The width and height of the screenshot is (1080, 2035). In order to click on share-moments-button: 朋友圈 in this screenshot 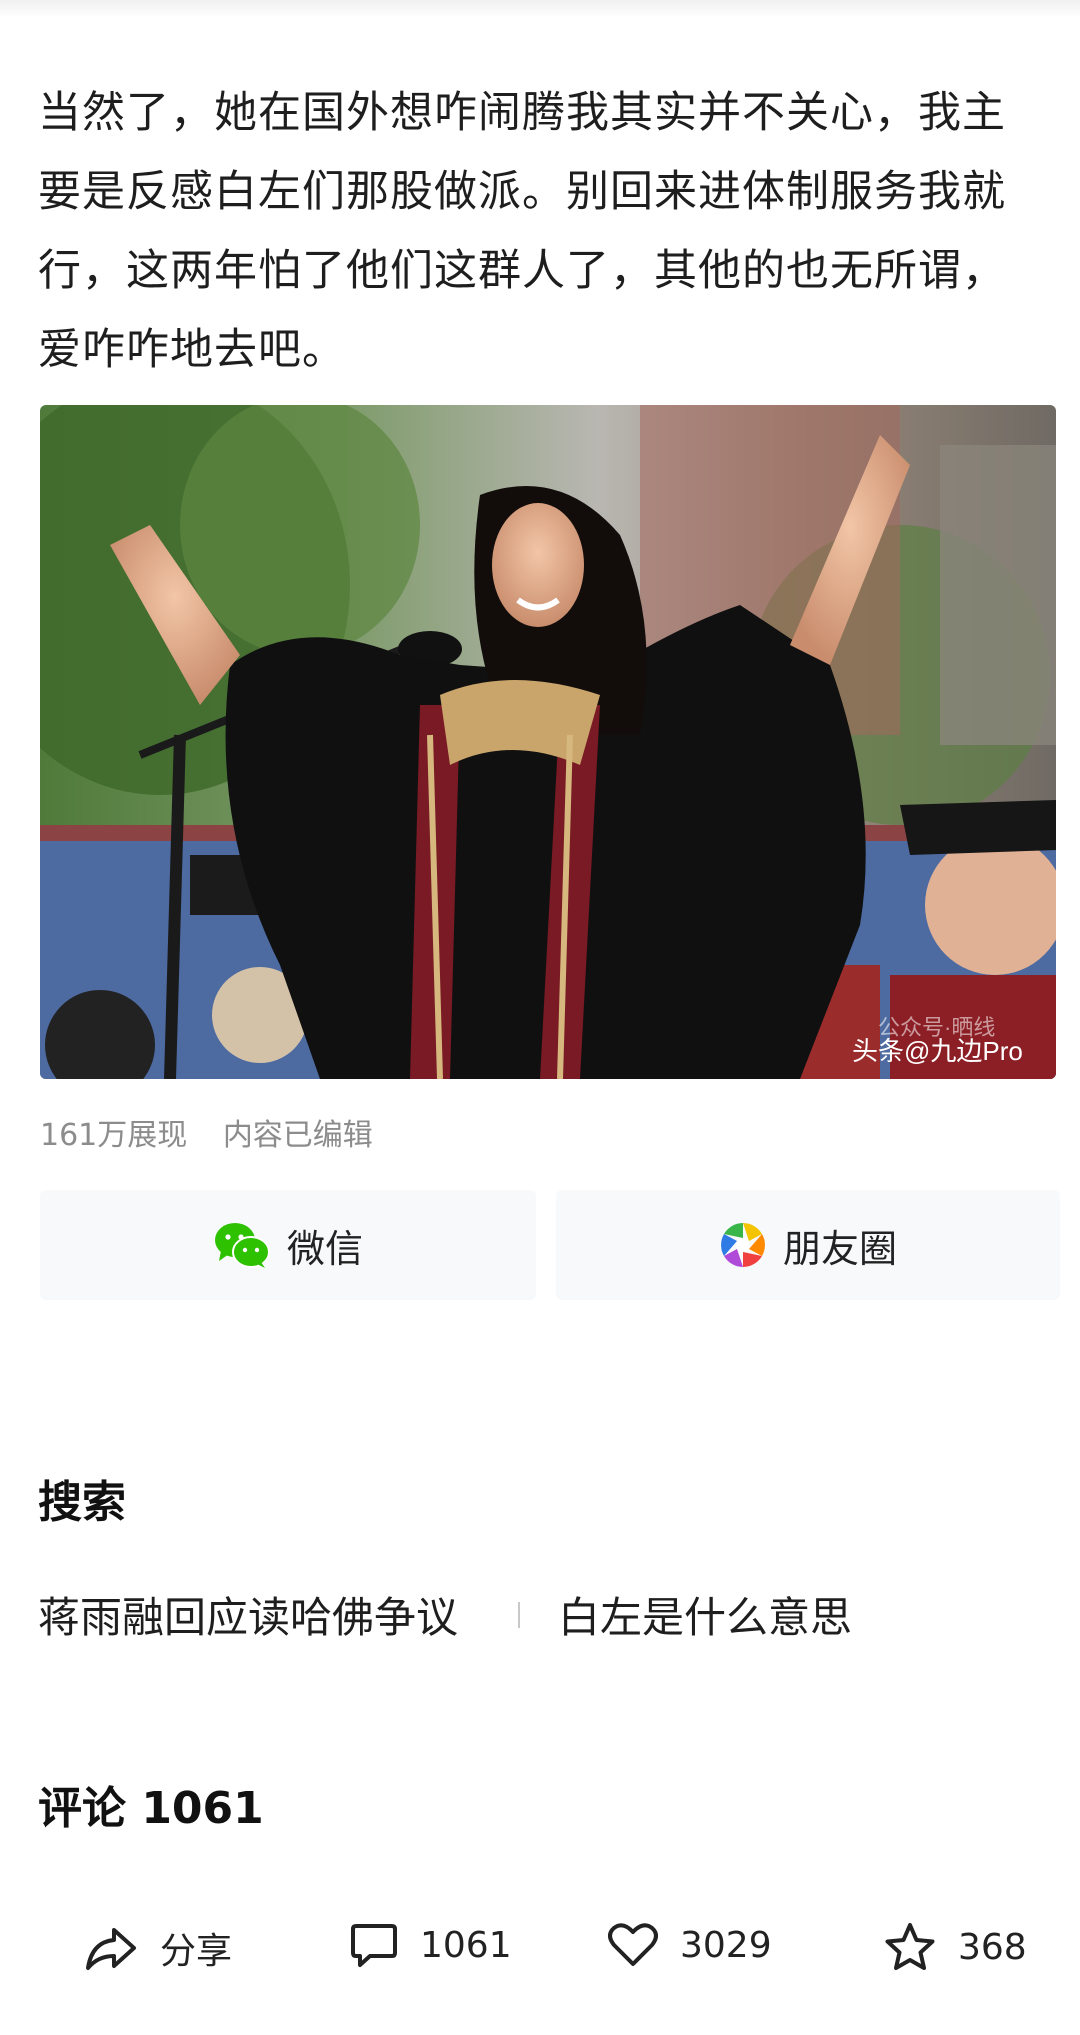, I will do `click(808, 1245)`.